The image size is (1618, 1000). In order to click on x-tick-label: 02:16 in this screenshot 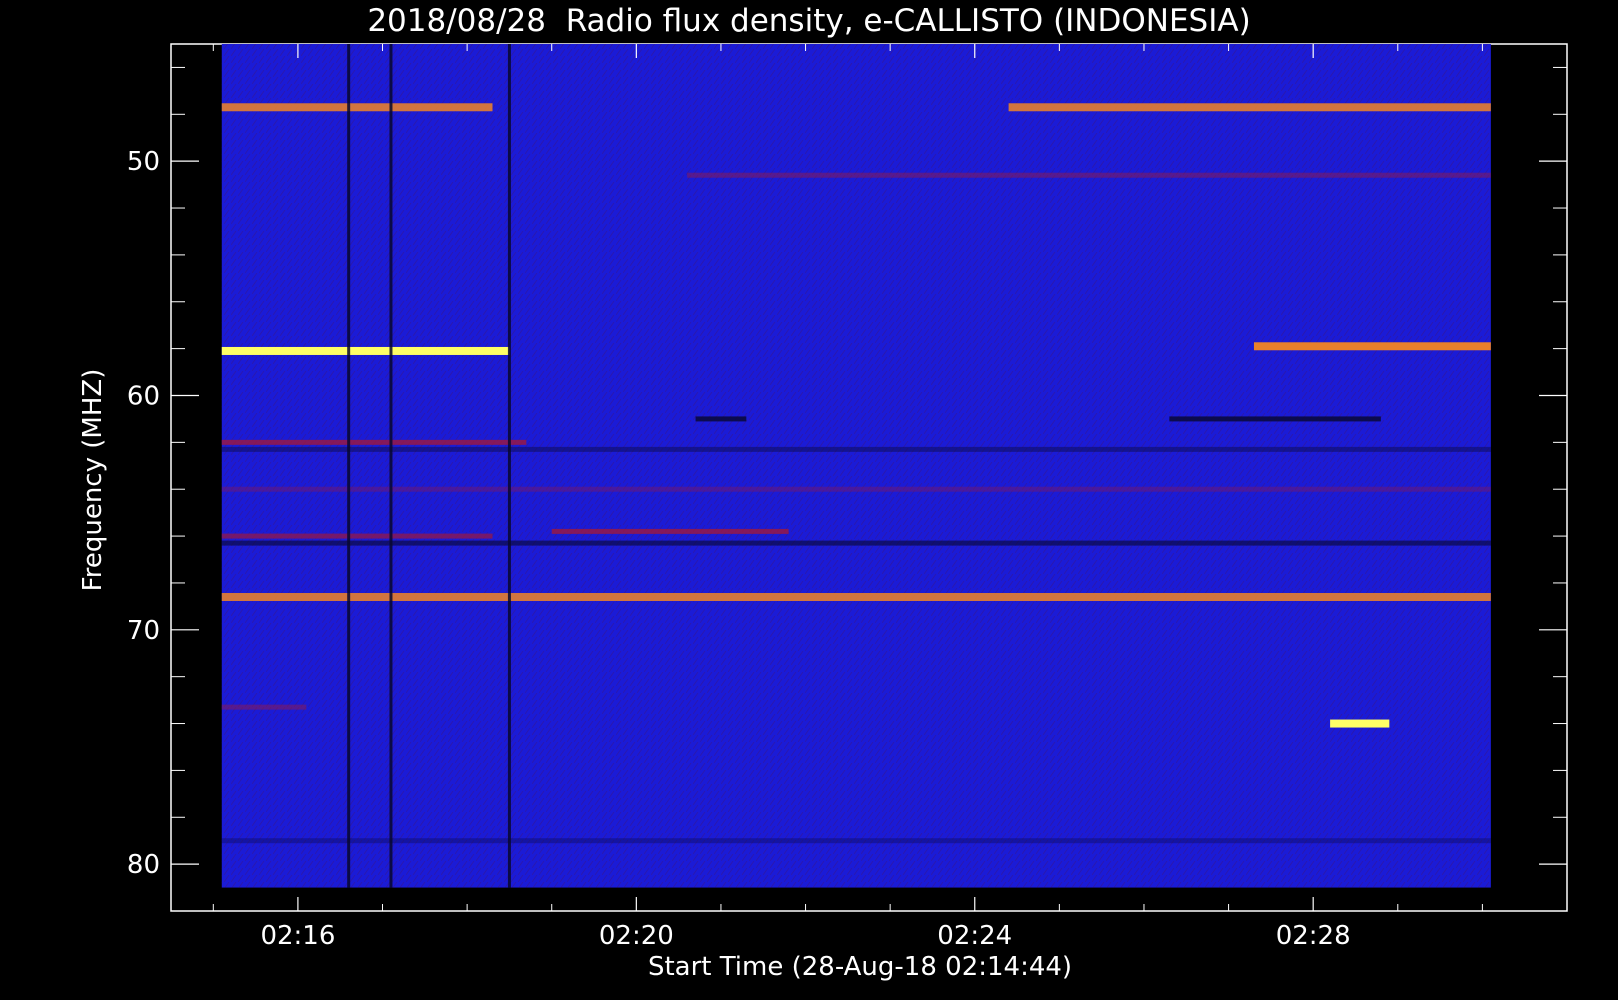, I will do `click(297, 936)`.